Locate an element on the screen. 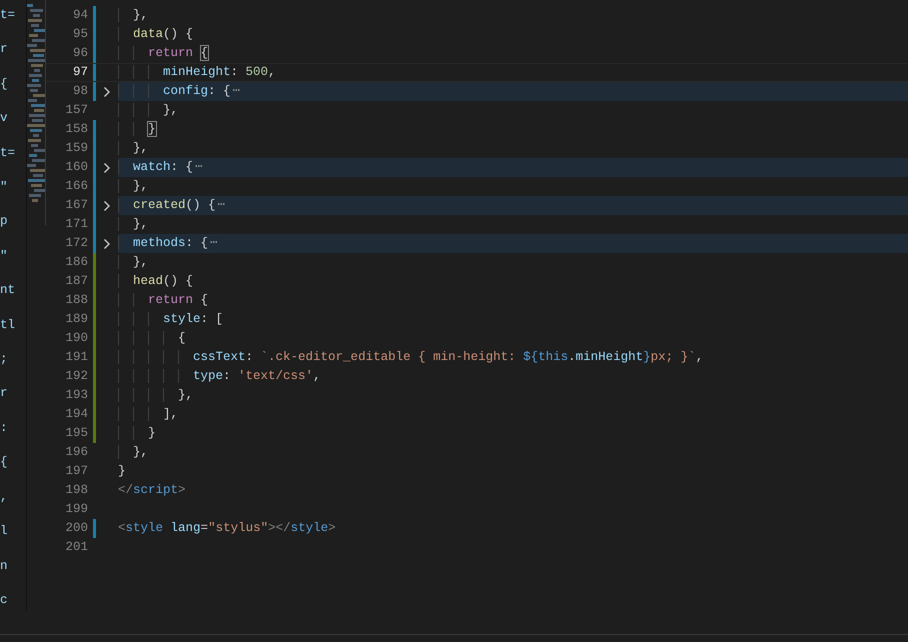 This screenshot has width=908, height=642. code-line: type: 'text/css', is located at coordinates (219, 376).